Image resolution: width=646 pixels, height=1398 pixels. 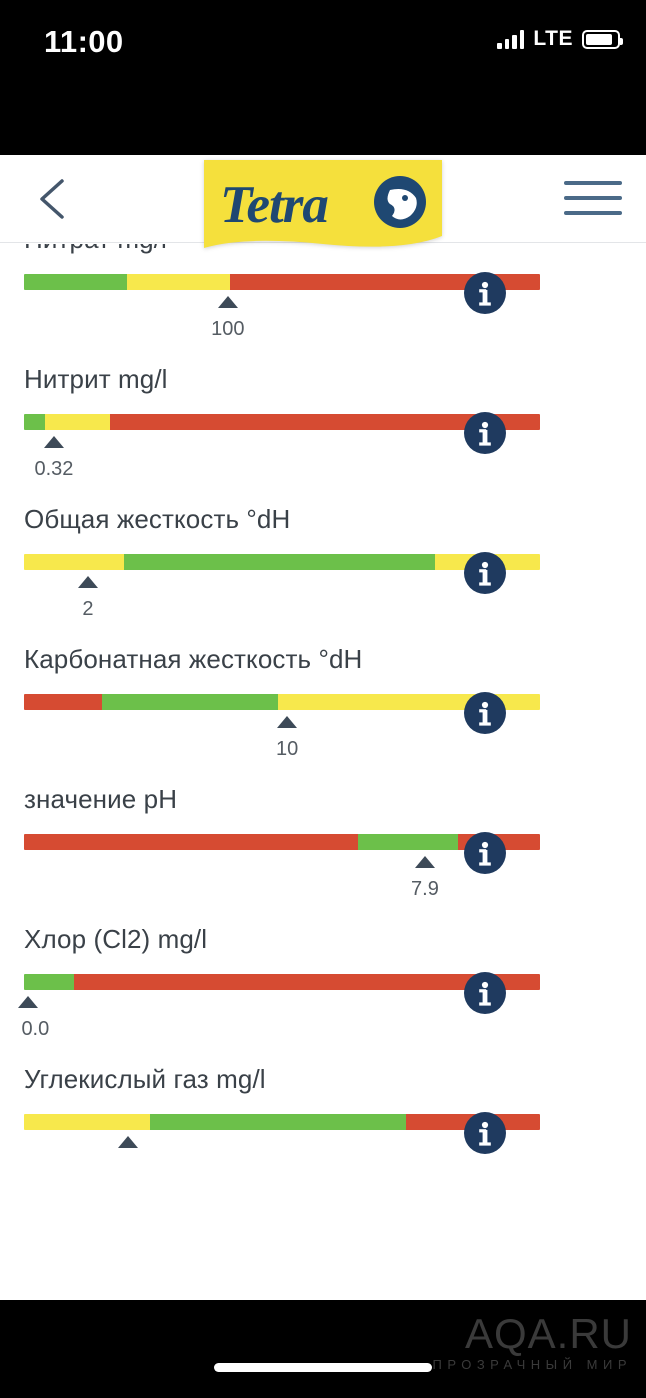 I want to click on tetra-logo: Tetra, so click(x=323, y=208).